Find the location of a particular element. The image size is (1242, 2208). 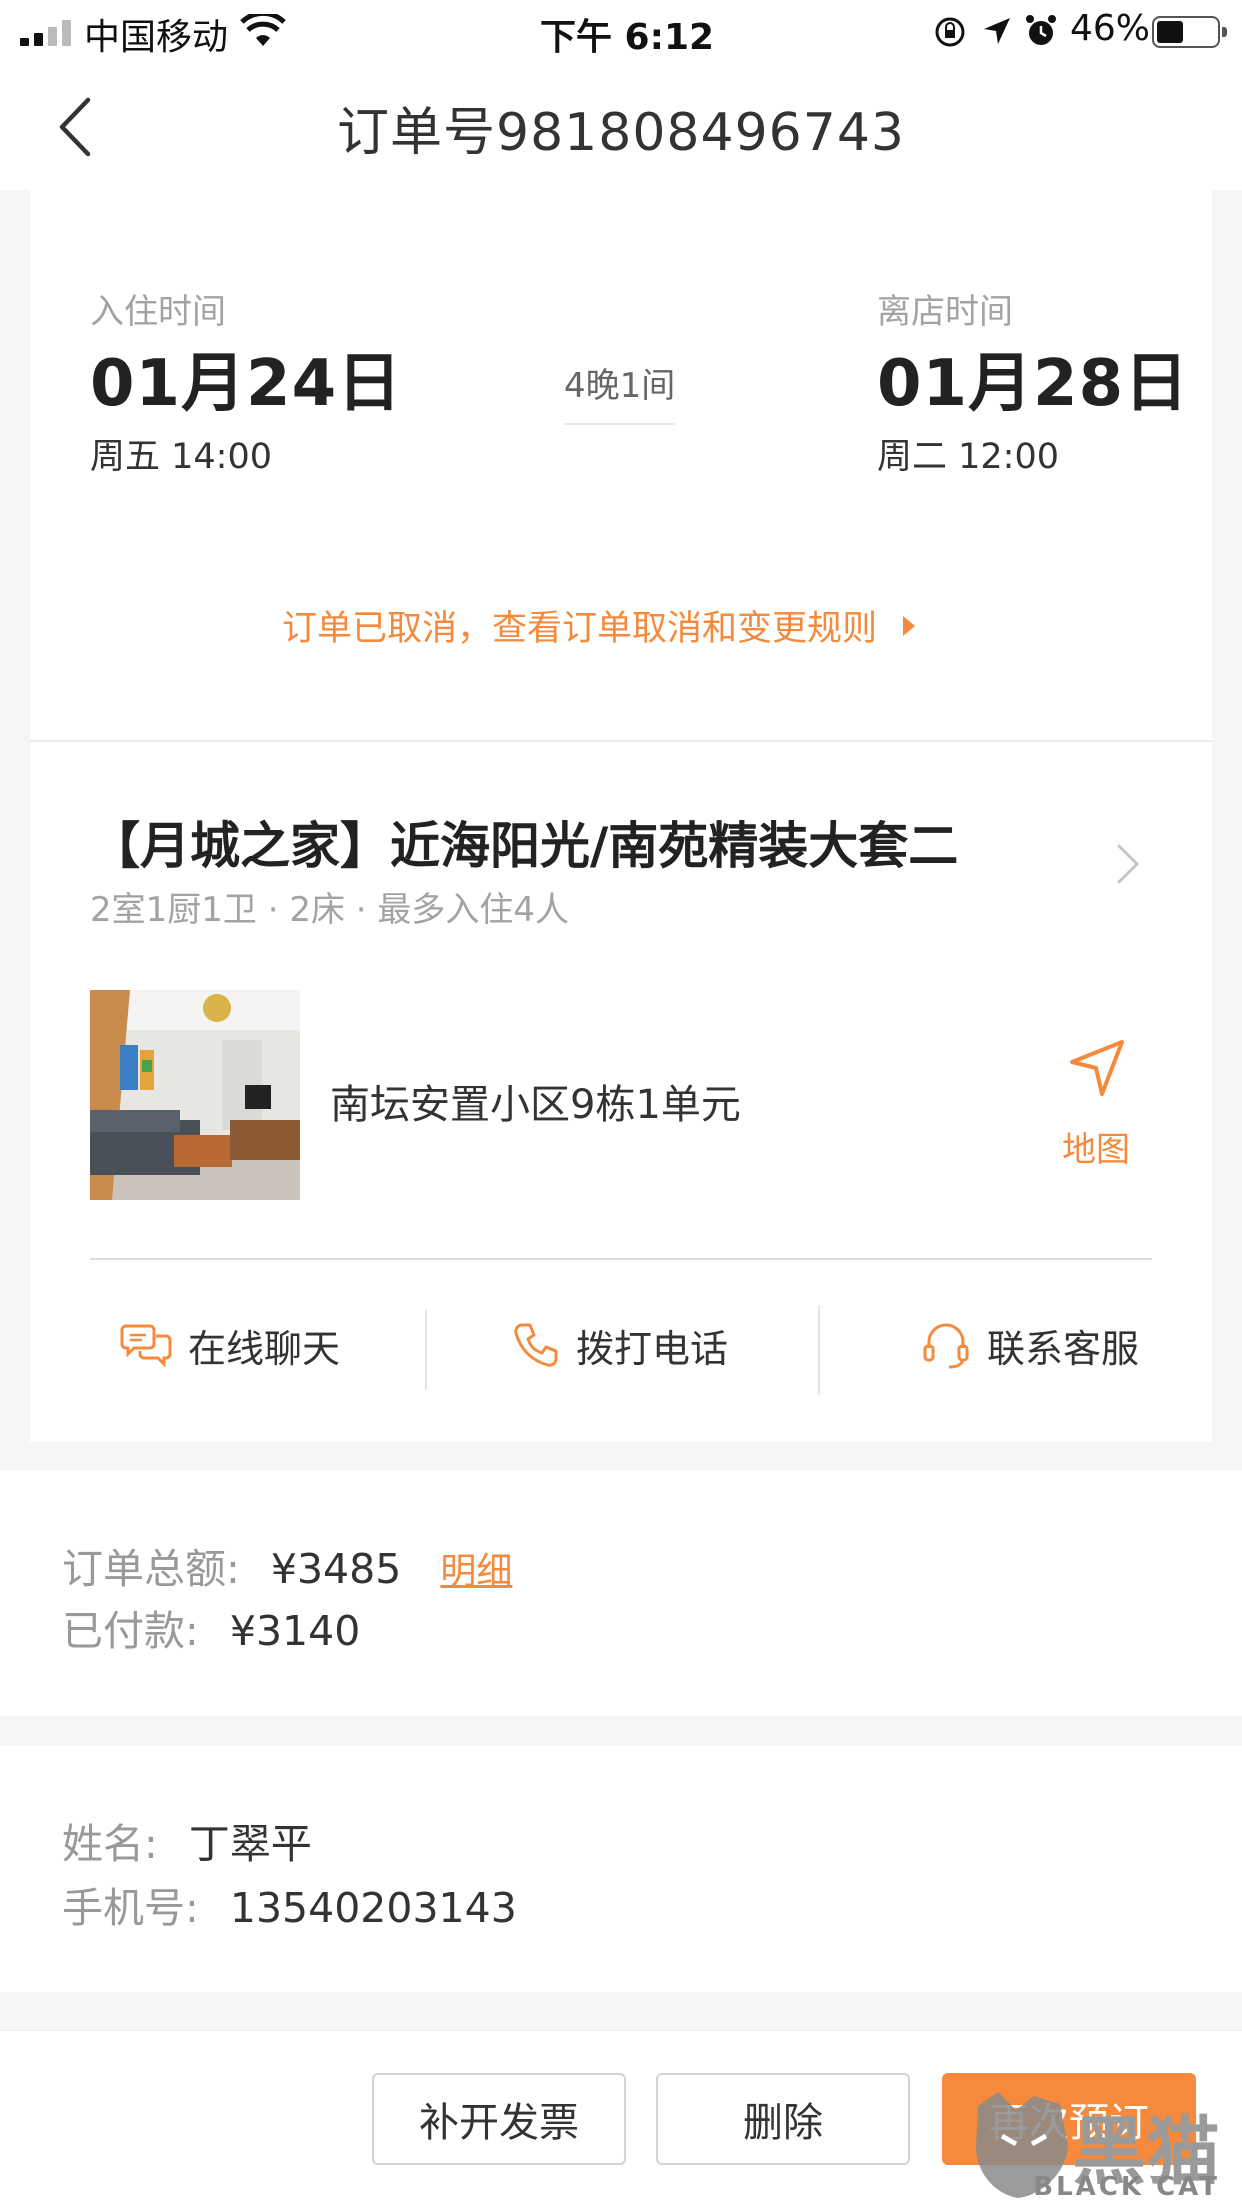

carrier-label: 中国移动 is located at coordinates (156, 37).